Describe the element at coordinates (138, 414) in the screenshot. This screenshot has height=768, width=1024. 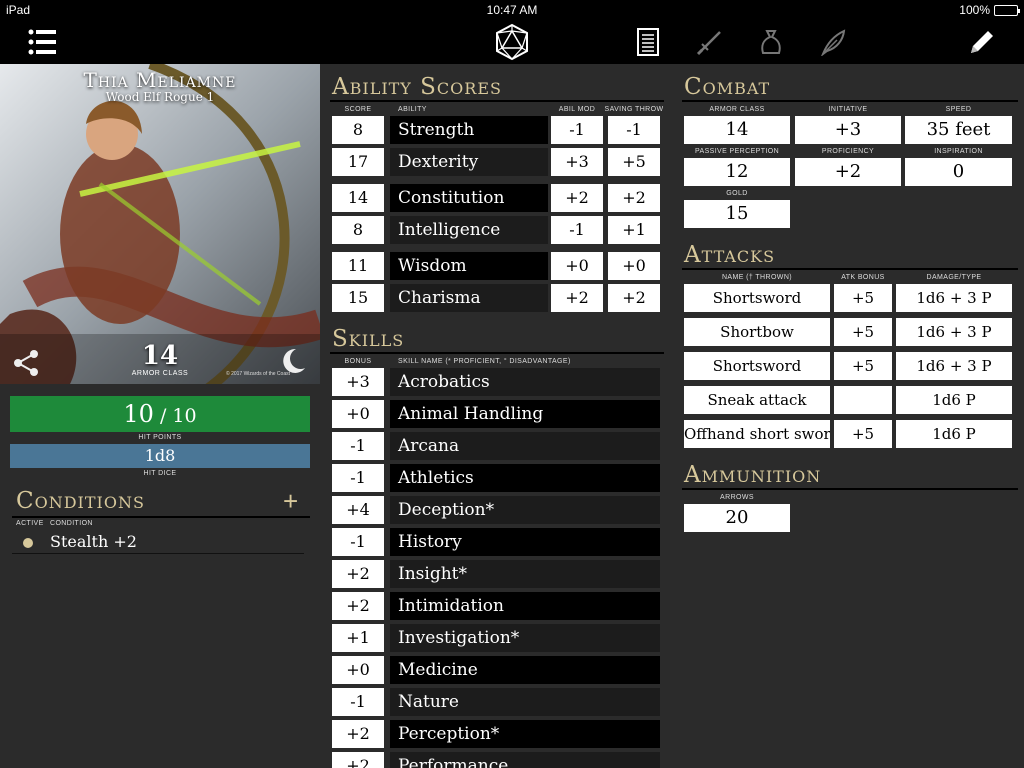
I see `hp-current: 10` at that location.